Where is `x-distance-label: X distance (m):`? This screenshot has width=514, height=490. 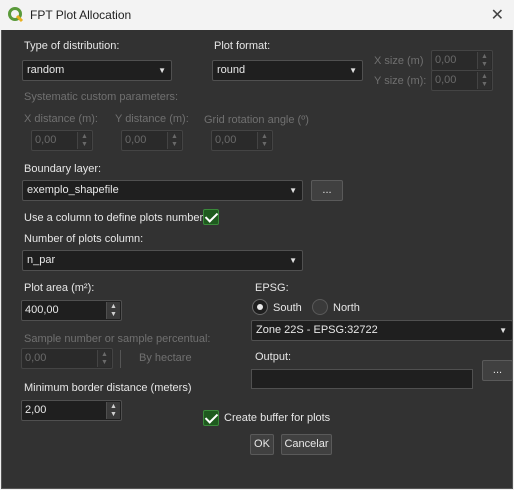
x-distance-label: X distance (m): is located at coordinates (61, 119).